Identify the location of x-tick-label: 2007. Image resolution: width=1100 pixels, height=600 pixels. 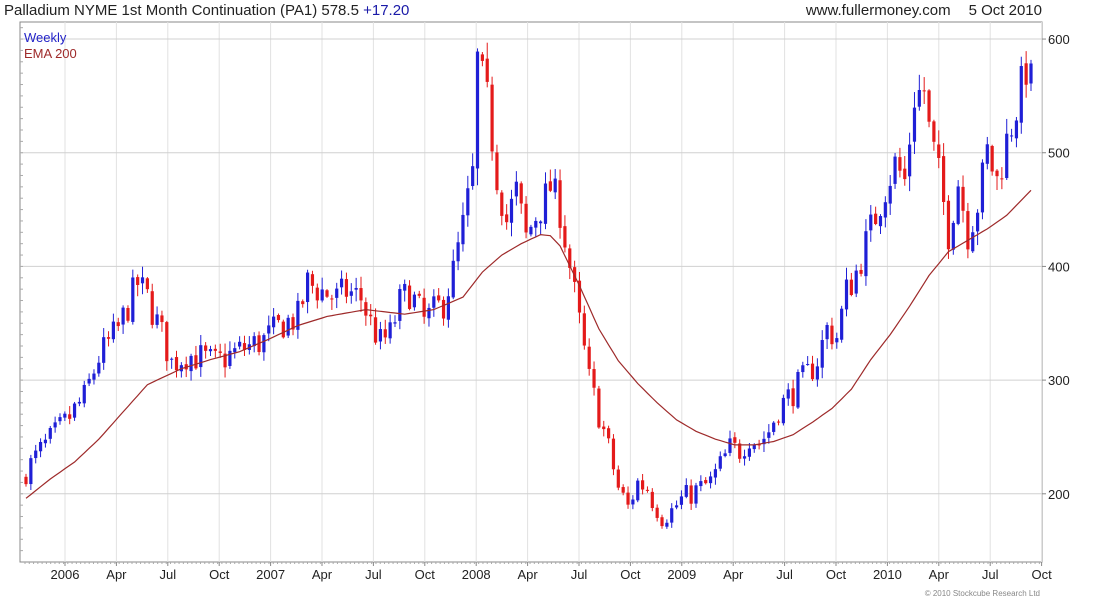
(270, 574).